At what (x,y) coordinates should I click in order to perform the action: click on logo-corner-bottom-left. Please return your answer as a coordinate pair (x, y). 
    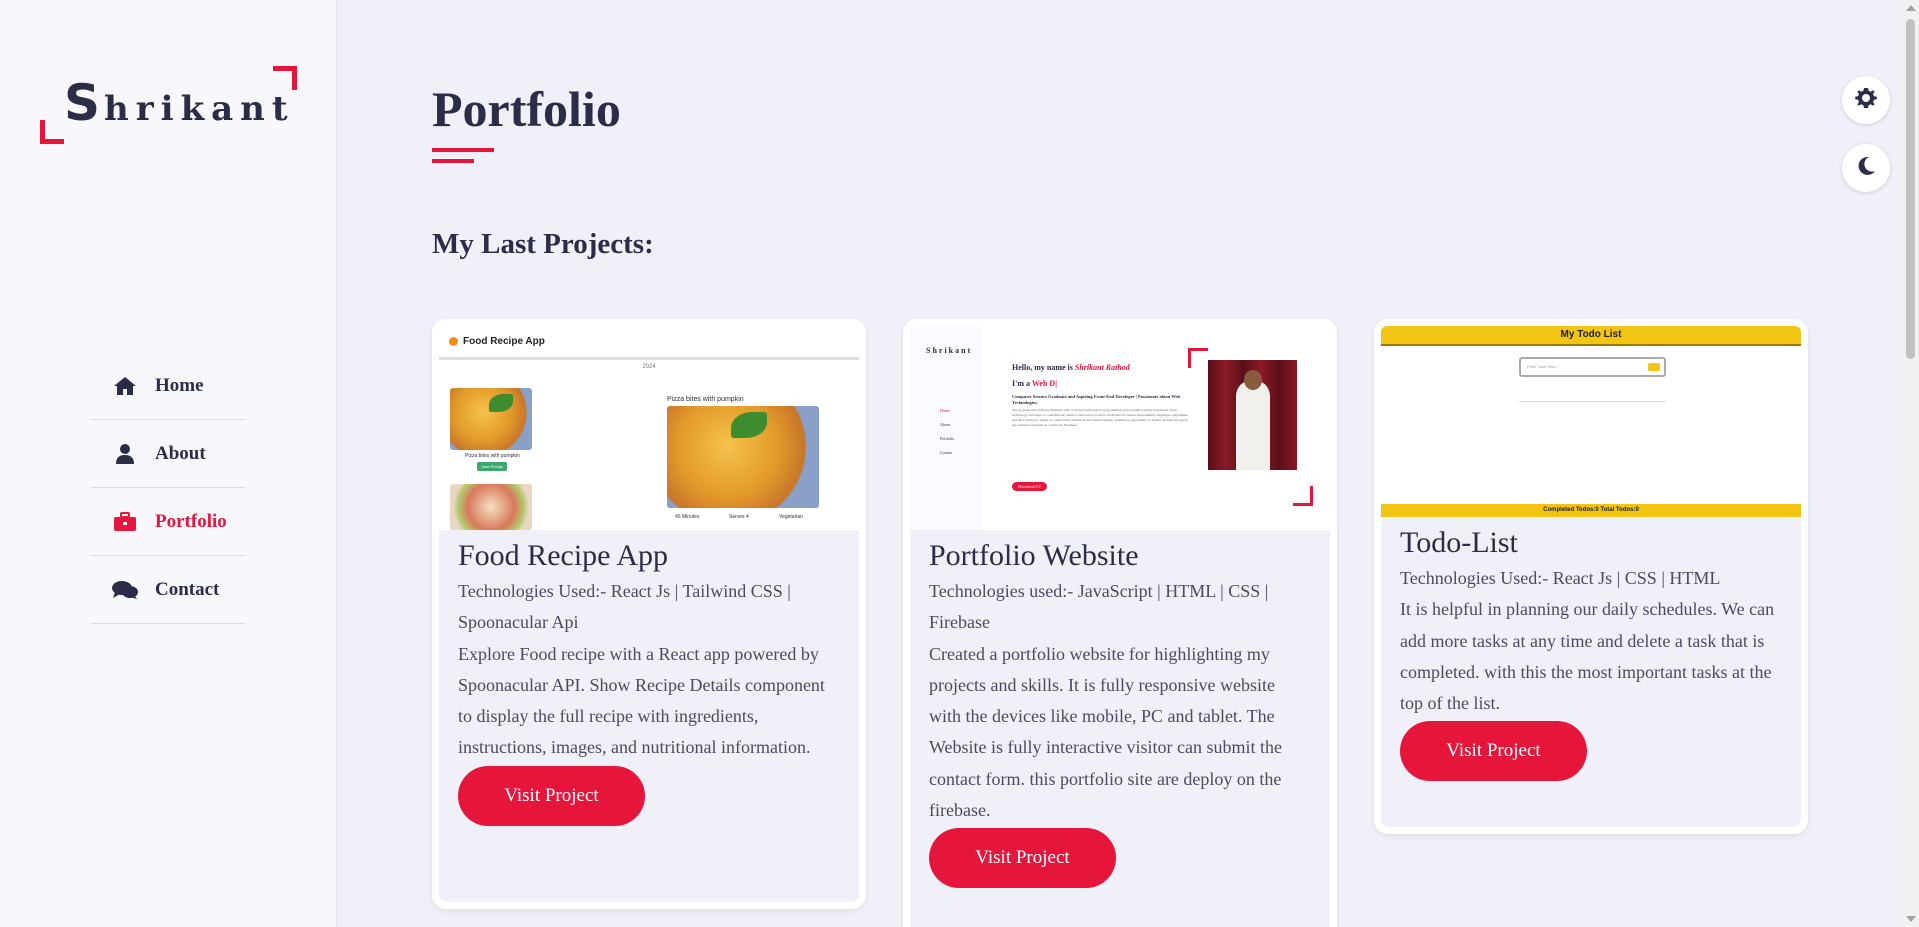
    Looking at the image, I should click on (52, 132).